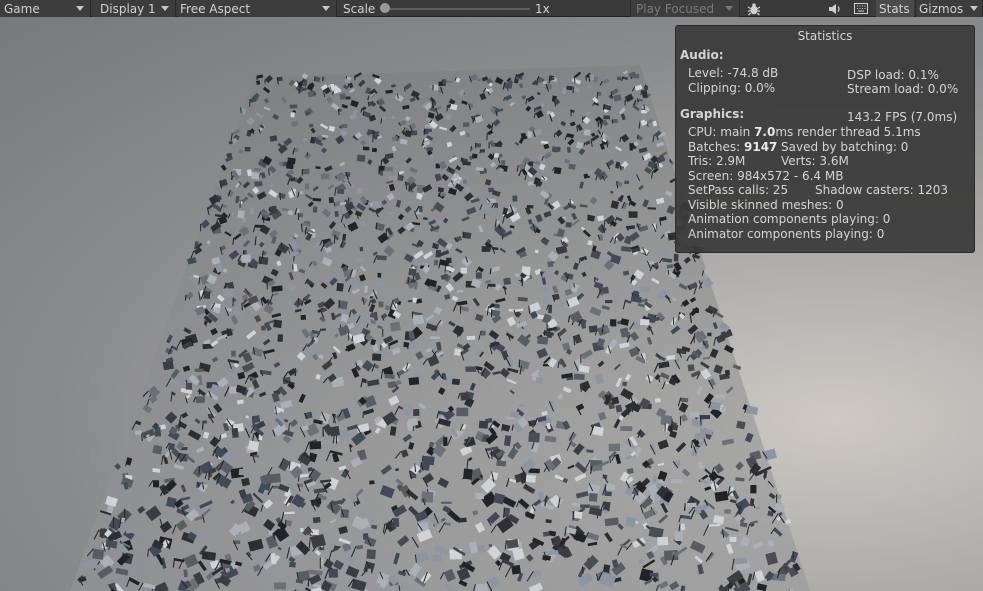 Image resolution: width=983 pixels, height=591 pixels. I want to click on scale-label: Scale, so click(359, 8).